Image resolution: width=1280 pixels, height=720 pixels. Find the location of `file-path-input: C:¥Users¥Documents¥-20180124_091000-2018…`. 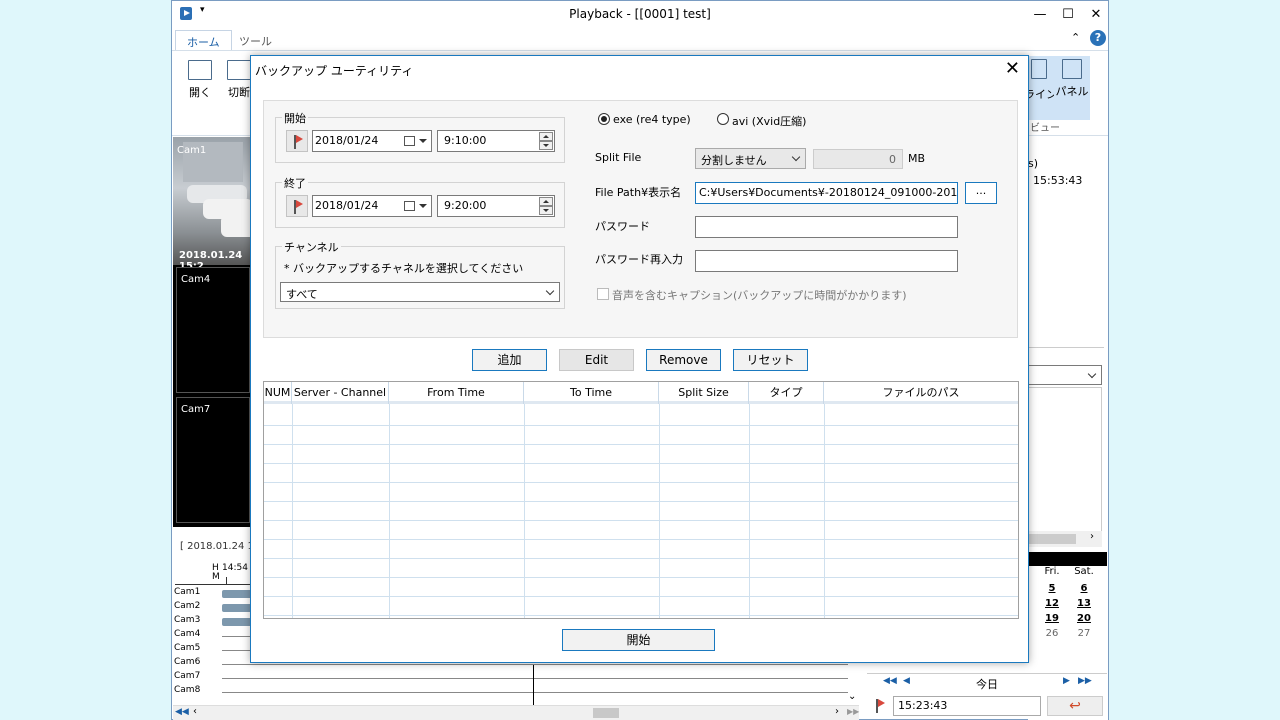

file-path-input: C:¥Users¥Documents¥-20180124_091000-2018… is located at coordinates (826, 193).